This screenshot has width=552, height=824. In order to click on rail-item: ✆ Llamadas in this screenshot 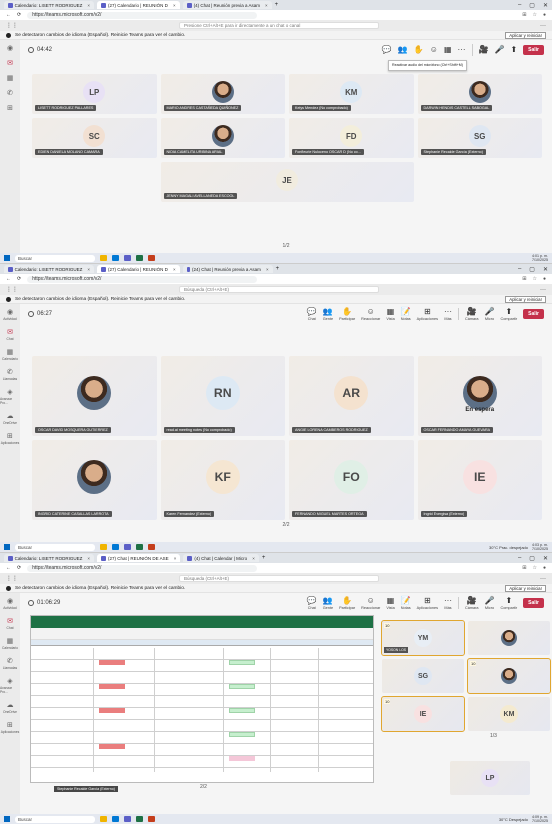, I will do `click(10, 374)`.